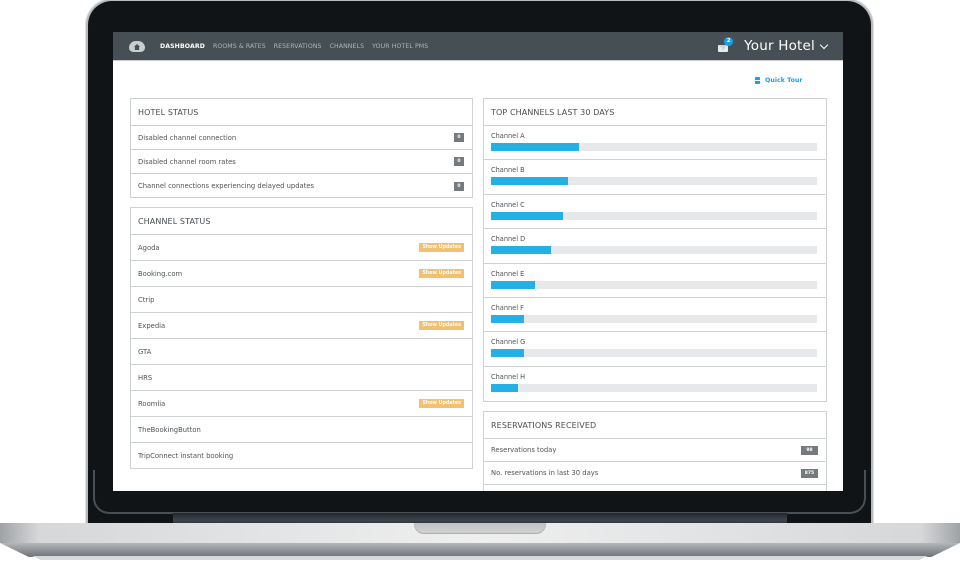 The height and width of the screenshot is (586, 960). I want to click on status-row: Disabled channel room rates 0, so click(301, 162).